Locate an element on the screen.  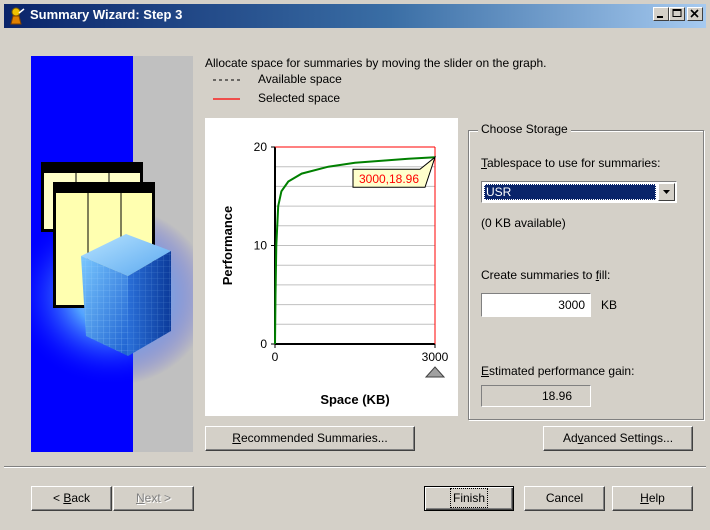
fill-label-suffix: ill: is located at coordinates (605, 275).